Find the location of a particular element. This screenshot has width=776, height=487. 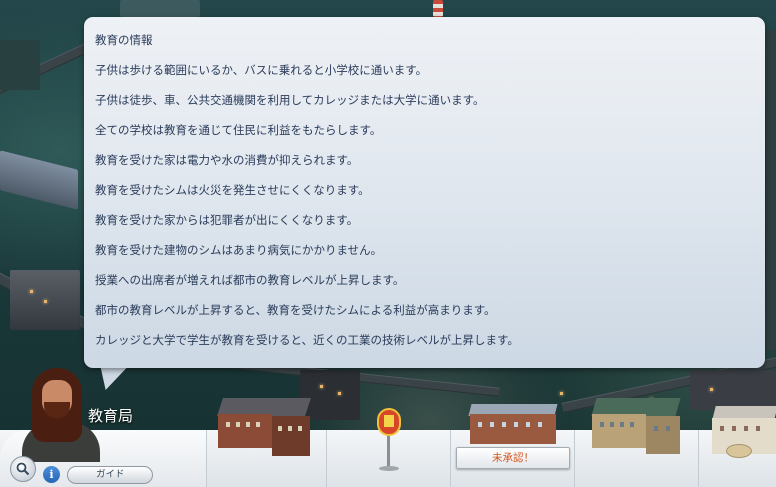

search-button is located at coordinates (23, 469).